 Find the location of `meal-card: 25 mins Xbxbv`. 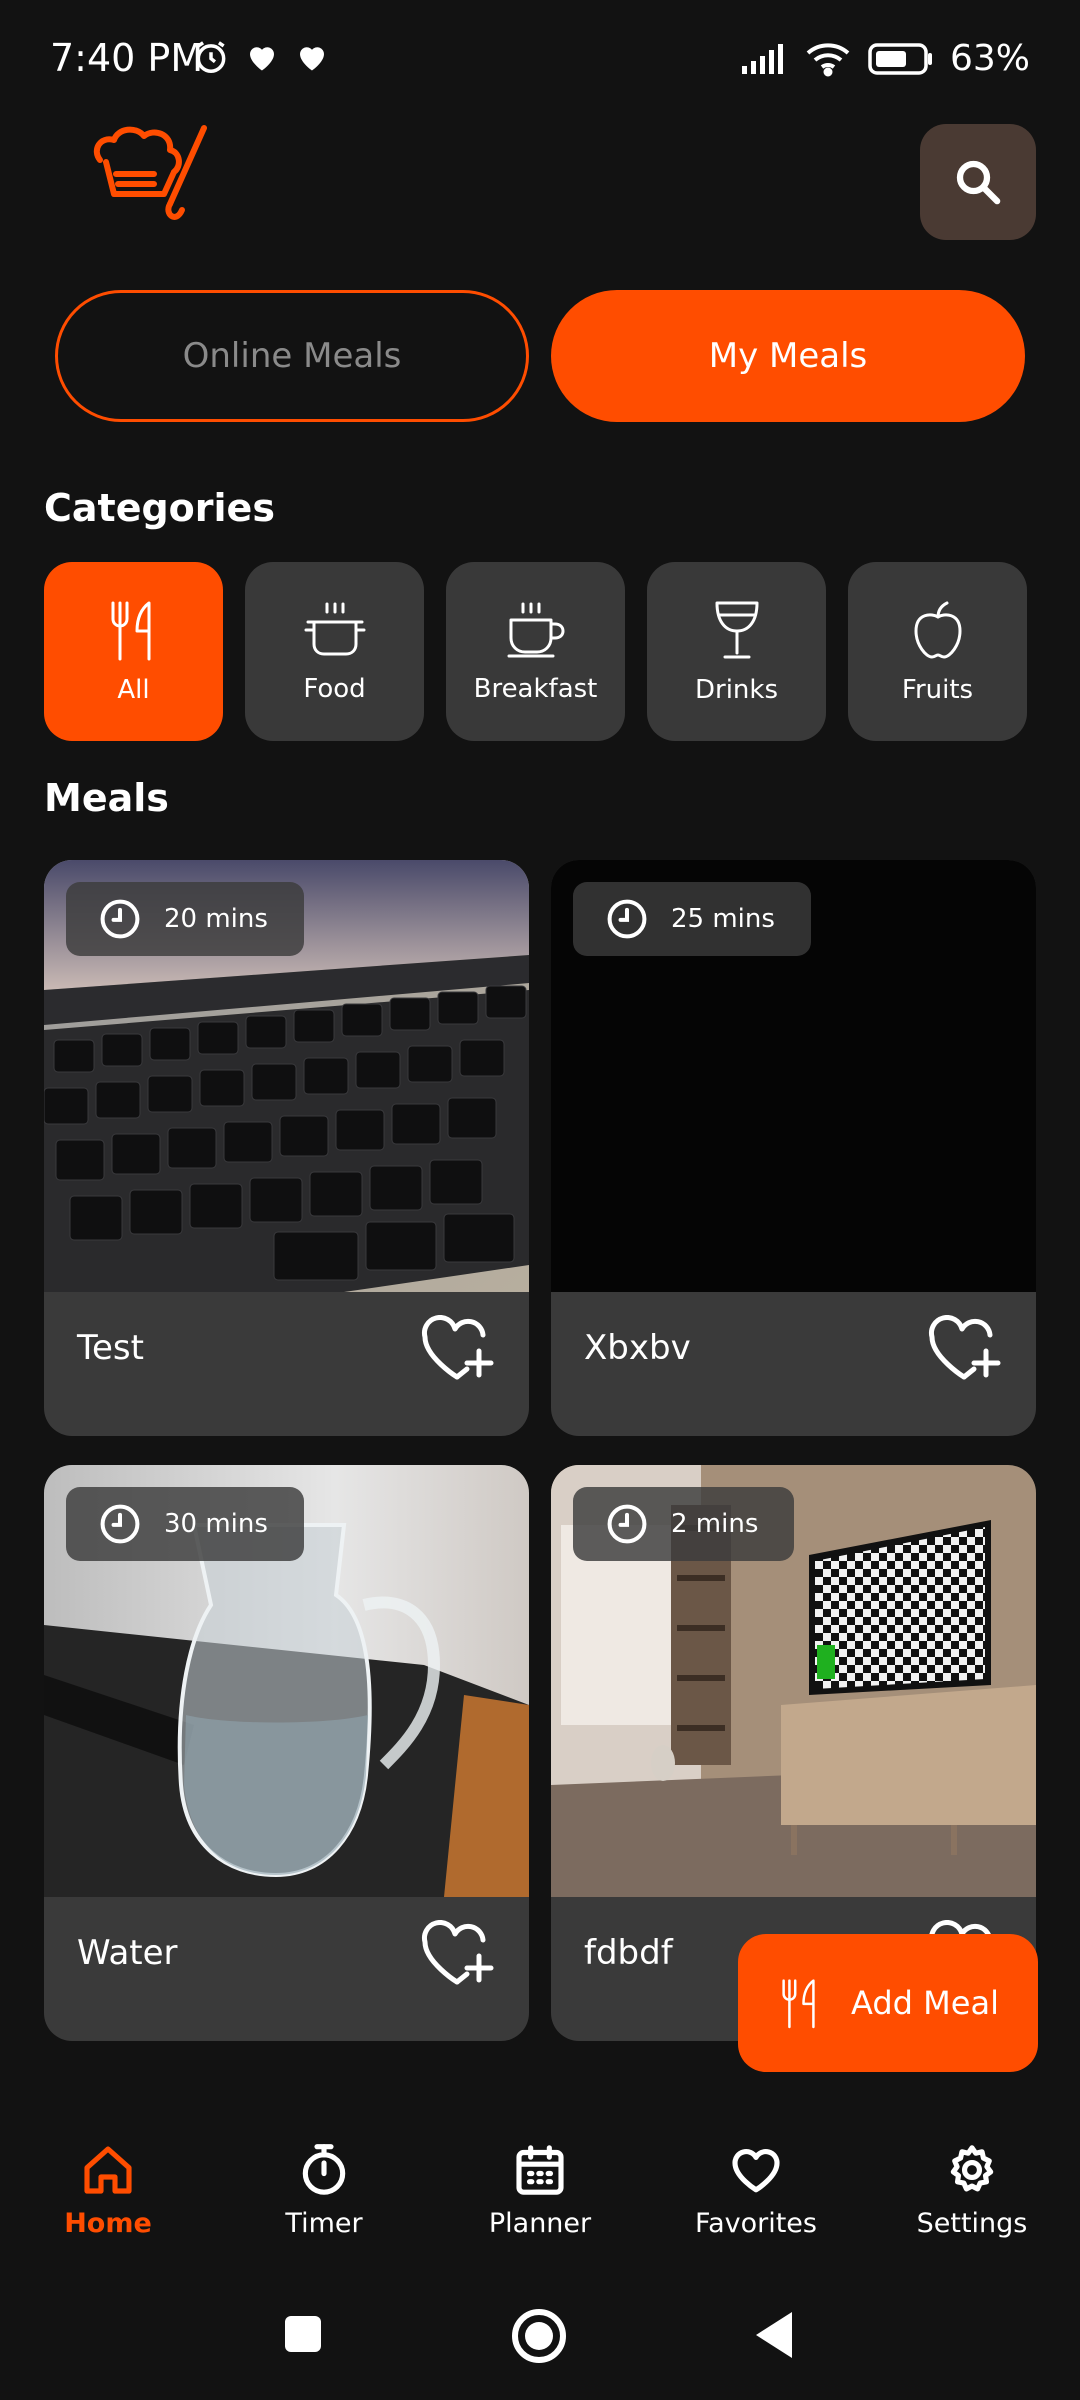

meal-card: 25 mins Xbxbv is located at coordinates (793, 1148).